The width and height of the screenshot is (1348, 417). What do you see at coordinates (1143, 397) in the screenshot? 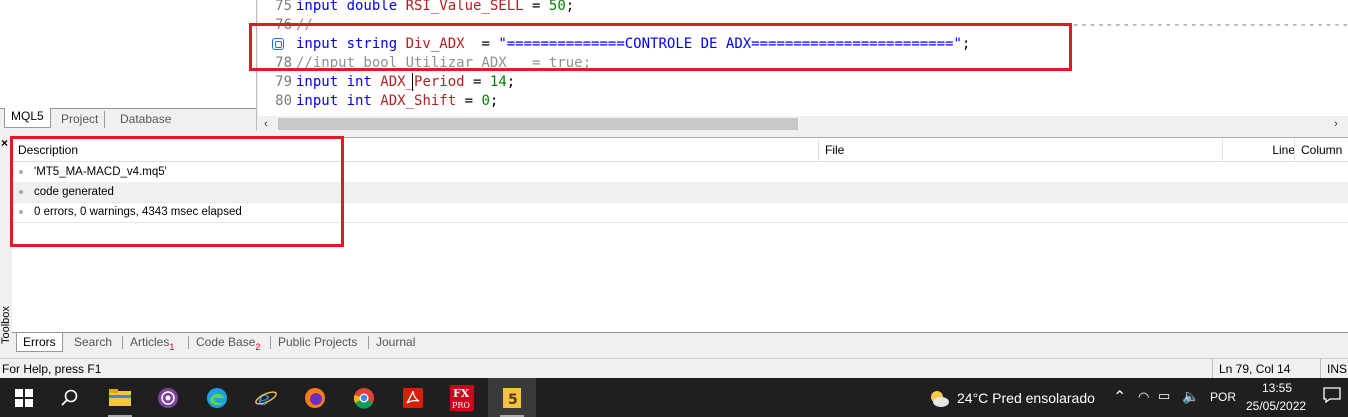
I see `network-icon: ◠` at bounding box center [1143, 397].